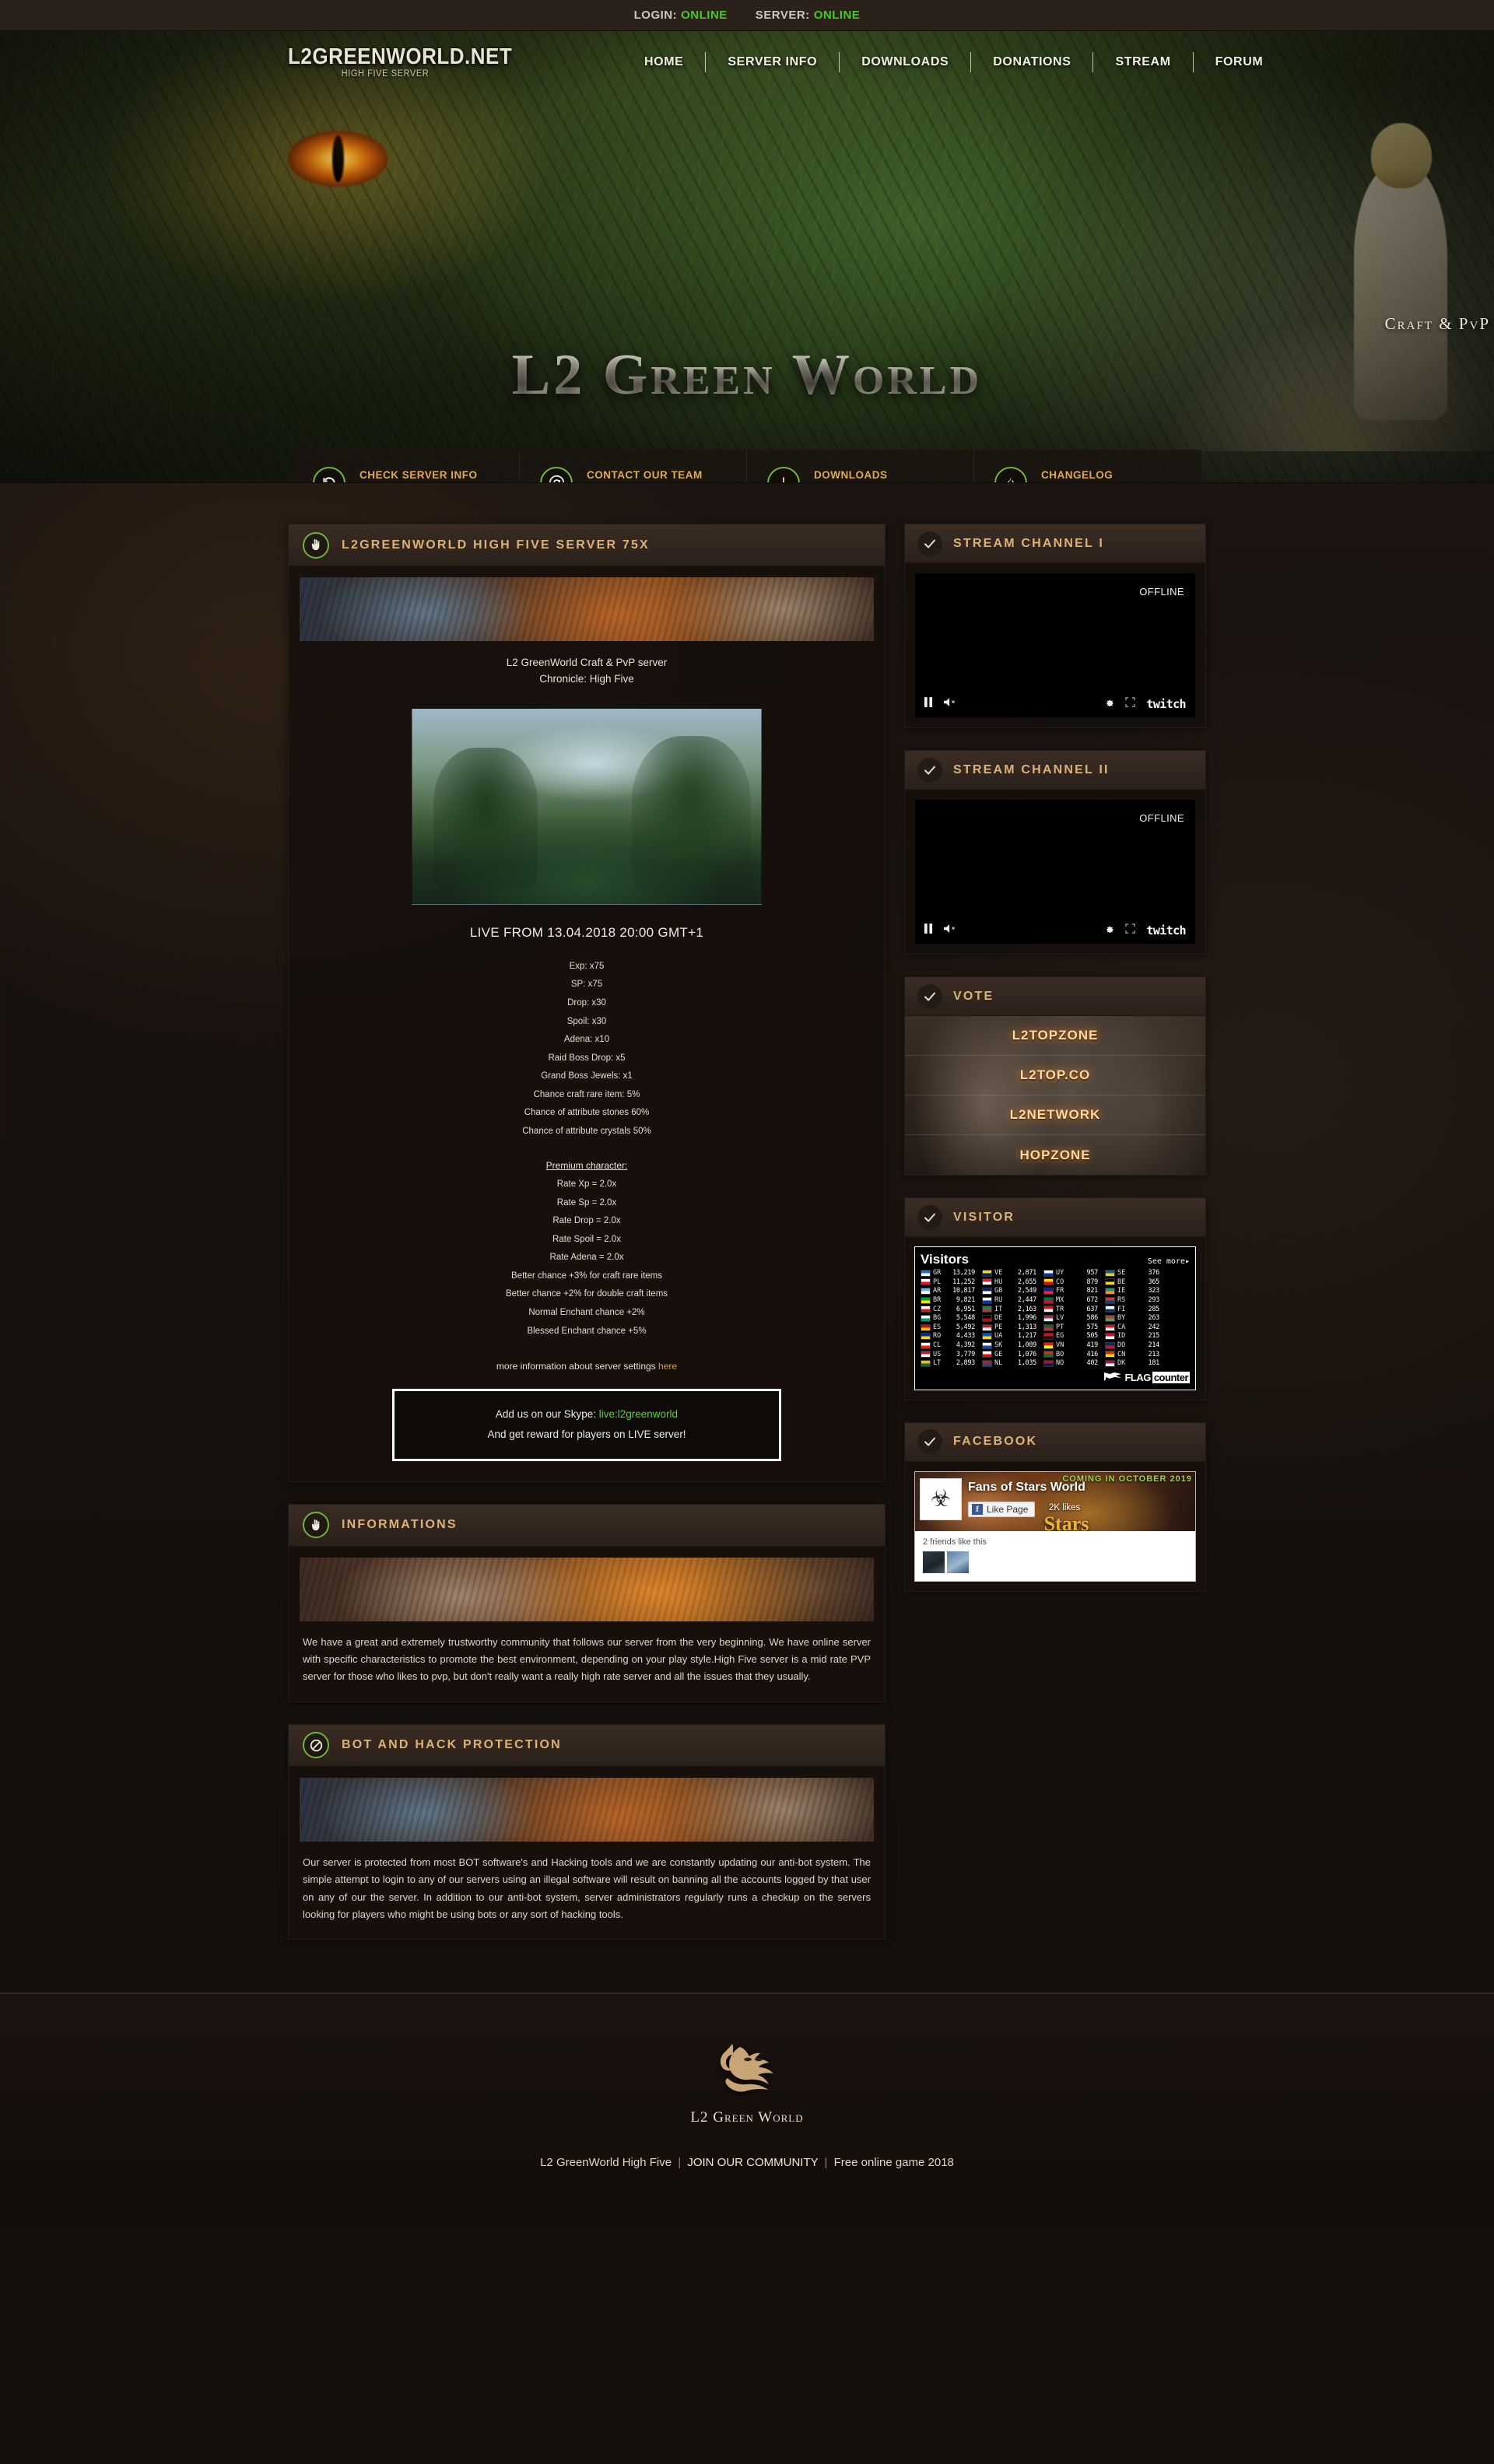 Image resolution: width=1494 pixels, height=2464 pixels. Describe the element at coordinates (1060, 1345) in the screenshot. I see `country-code: VN` at that location.